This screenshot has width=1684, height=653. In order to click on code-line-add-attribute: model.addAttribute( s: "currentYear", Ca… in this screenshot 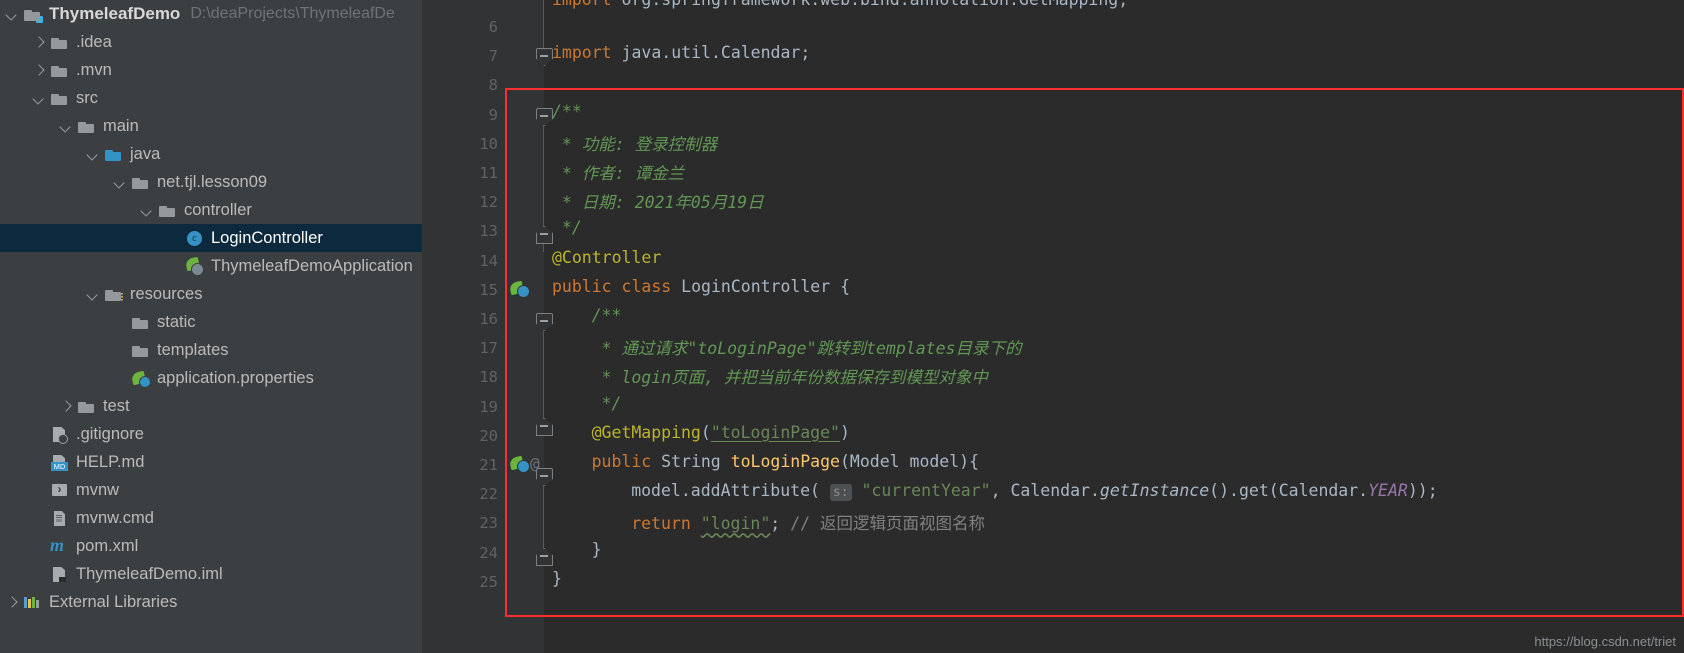, I will do `click(1034, 491)`.